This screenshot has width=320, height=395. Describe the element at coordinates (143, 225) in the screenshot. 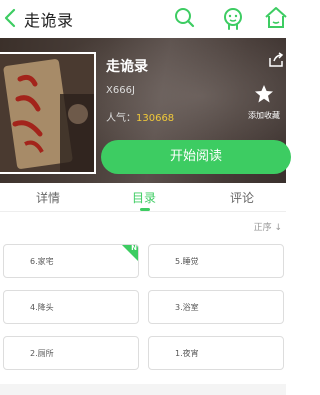

I see `sort-row: 正序 ↓` at that location.